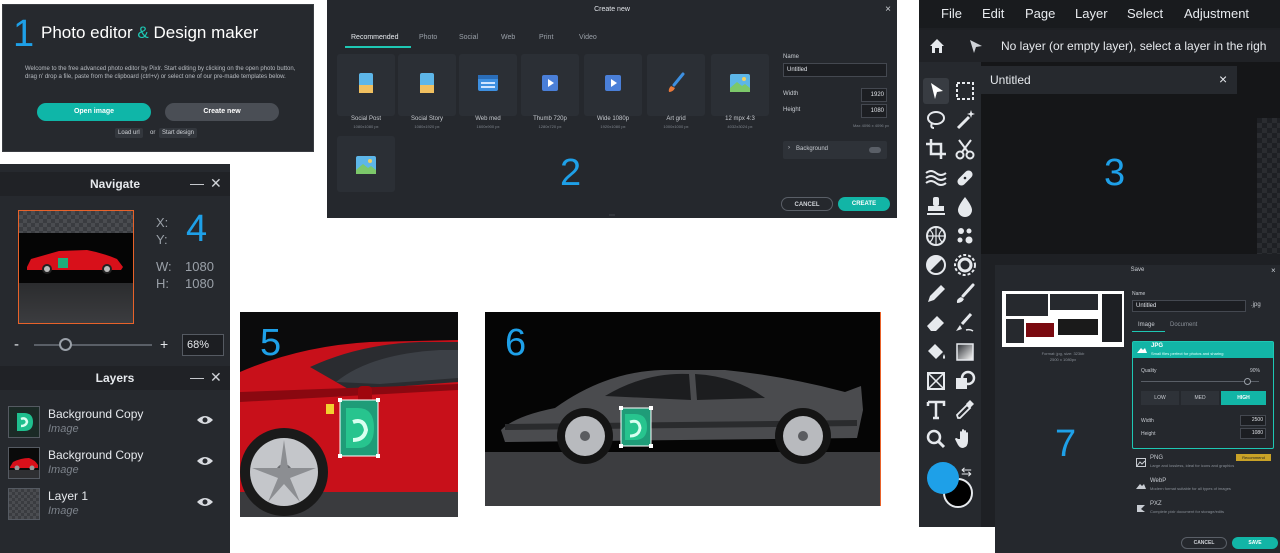 This screenshot has height=553, width=1280. Describe the element at coordinates (1183, 325) in the screenshot. I see `tab-document: Document` at that location.